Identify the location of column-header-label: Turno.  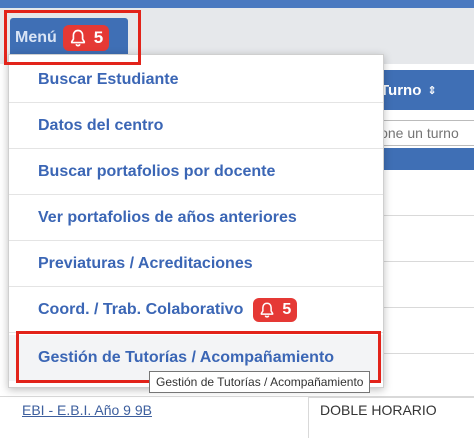
(401, 90).